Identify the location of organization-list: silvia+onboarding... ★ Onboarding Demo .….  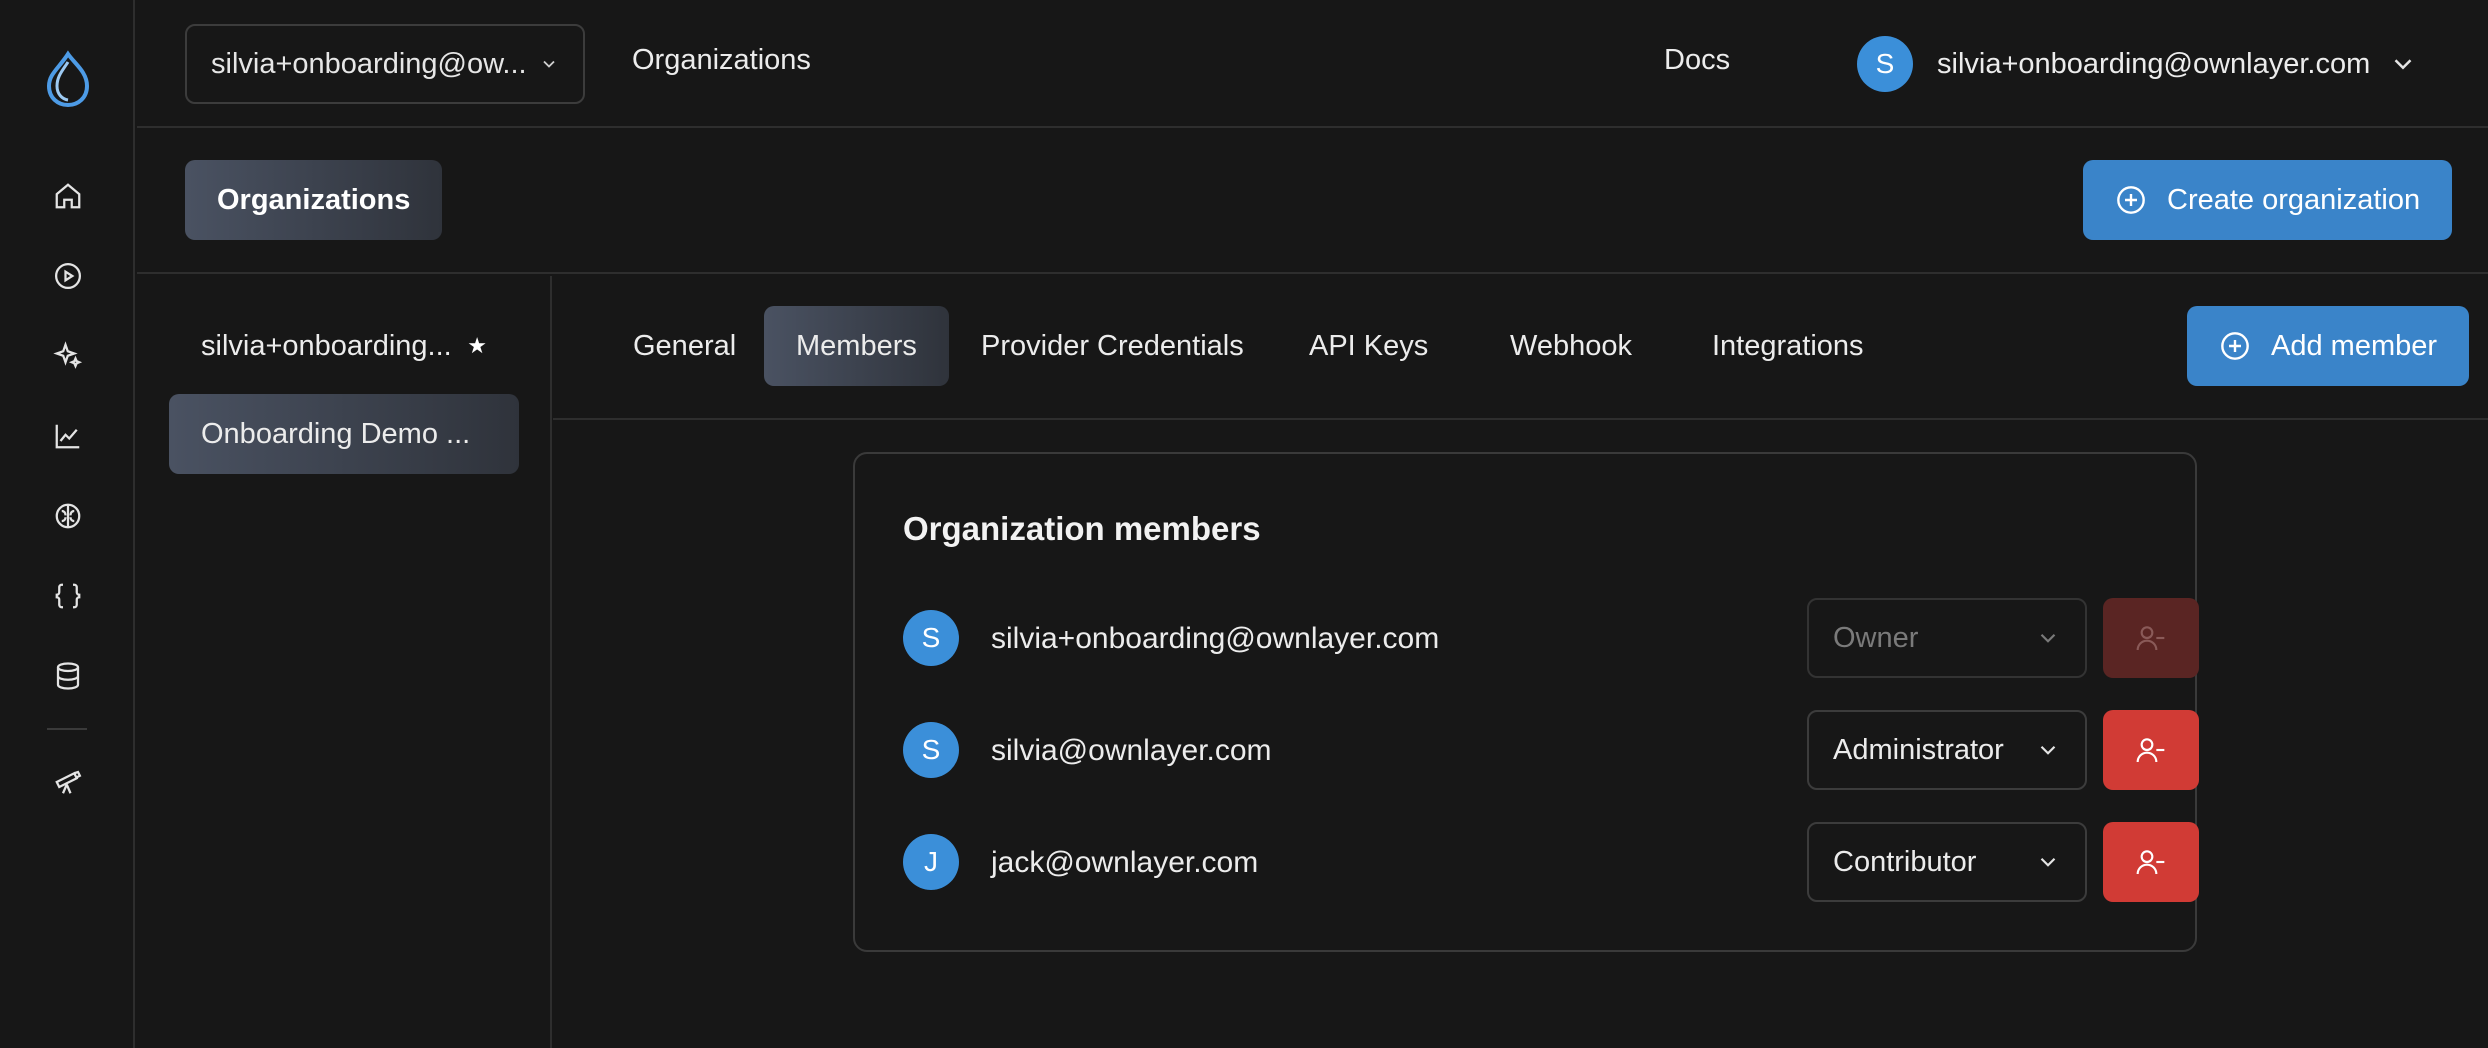
(344, 662).